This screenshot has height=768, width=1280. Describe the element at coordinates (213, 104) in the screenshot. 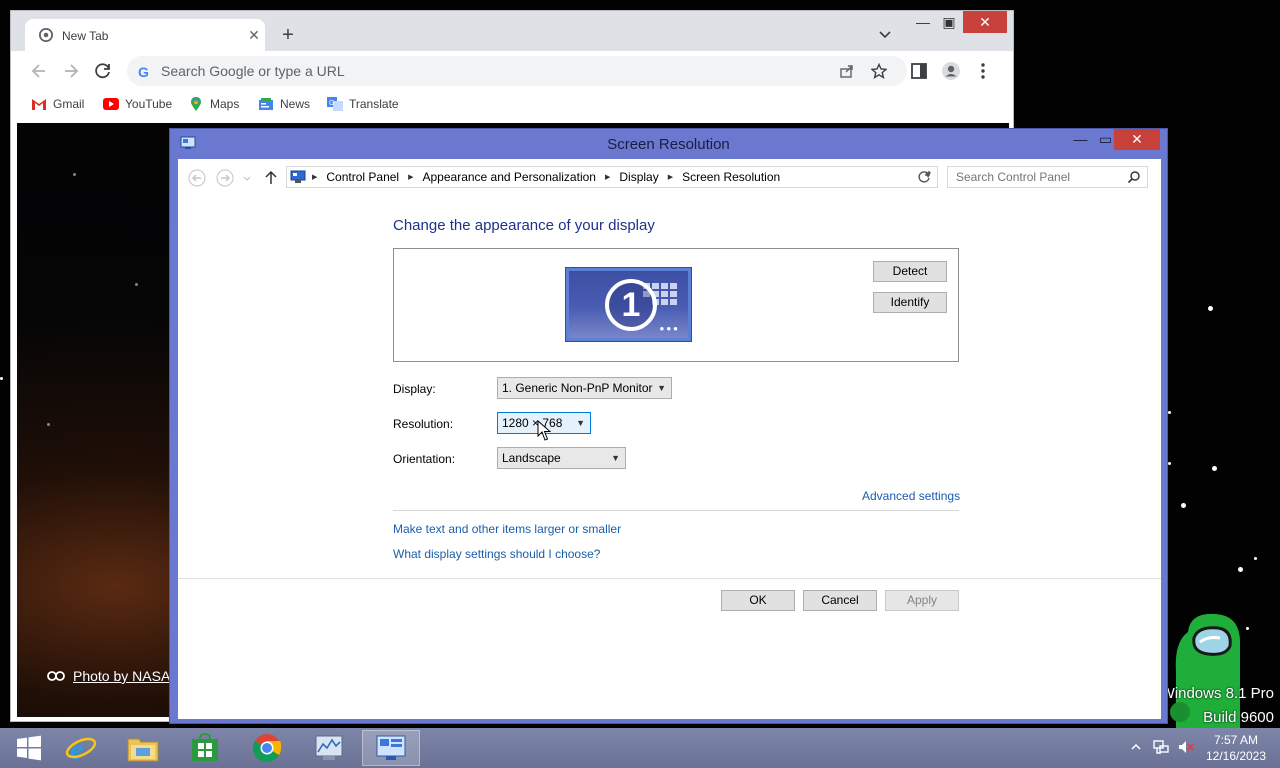

I see `bookmark-maps: Maps` at that location.